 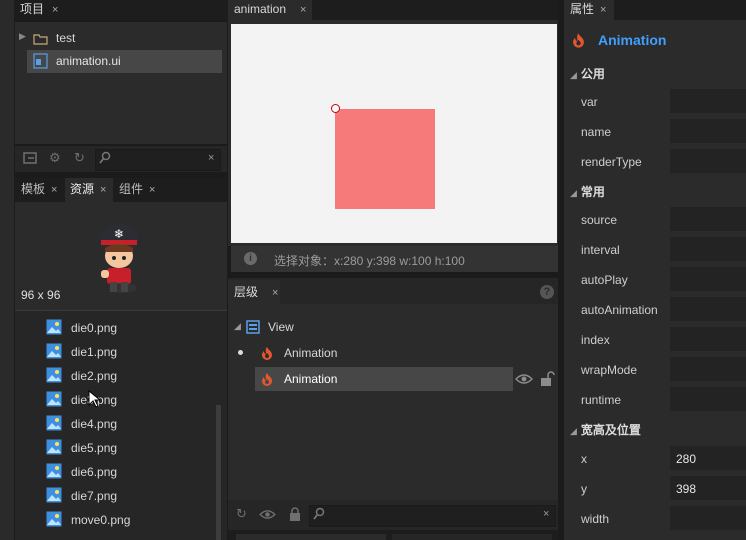 I want to click on tab-properties: 属性 ×, so click(x=588, y=10).